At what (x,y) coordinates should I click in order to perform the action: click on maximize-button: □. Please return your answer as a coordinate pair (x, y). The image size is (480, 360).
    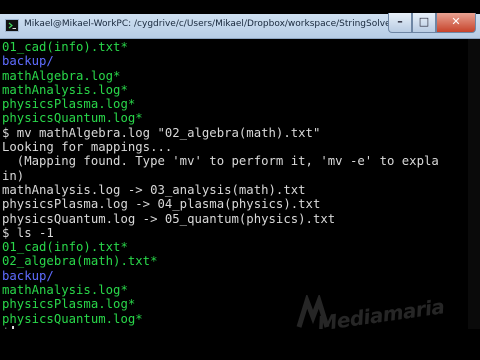
    Looking at the image, I should click on (424, 23).